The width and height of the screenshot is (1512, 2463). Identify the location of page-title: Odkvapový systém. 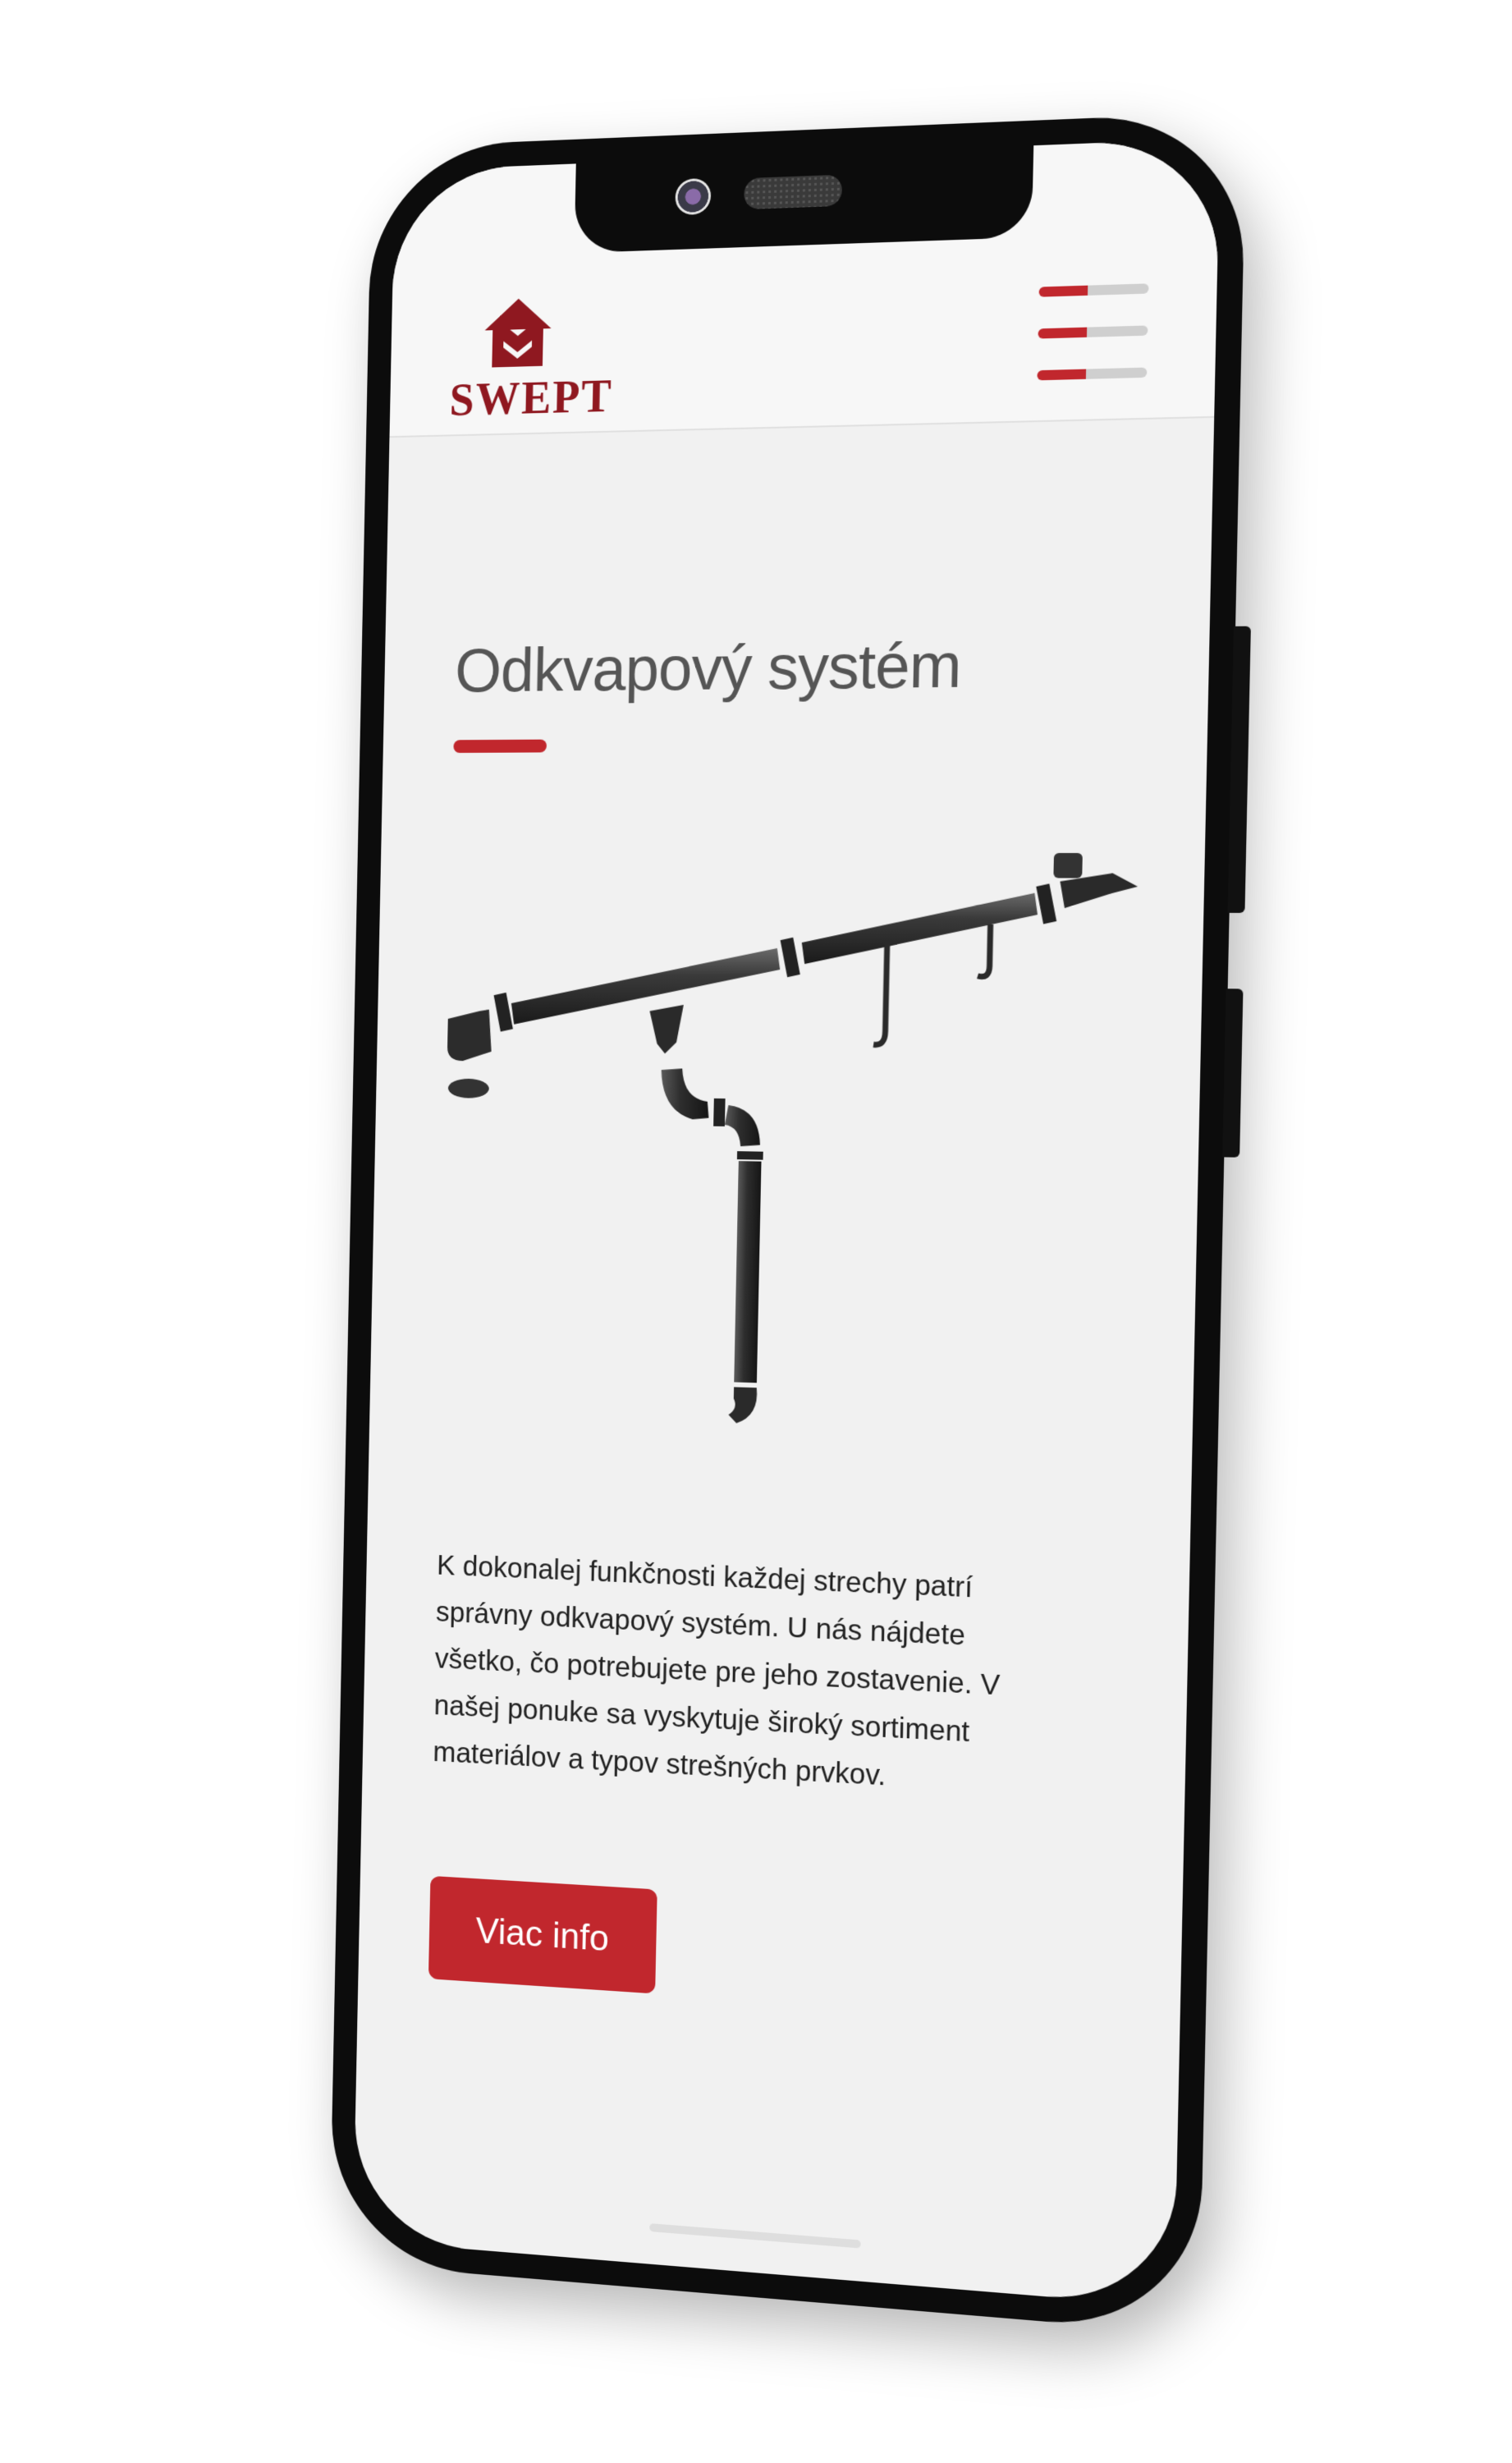
(708, 668).